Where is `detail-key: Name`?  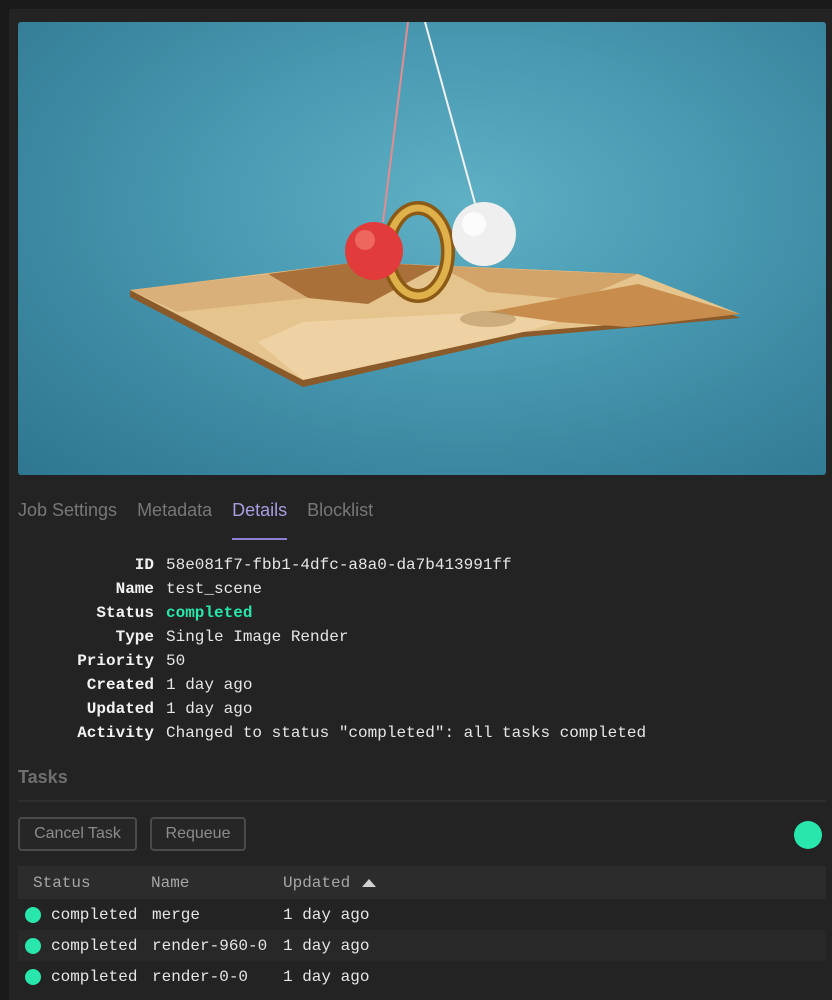
detail-key: Name is located at coordinates (134, 589).